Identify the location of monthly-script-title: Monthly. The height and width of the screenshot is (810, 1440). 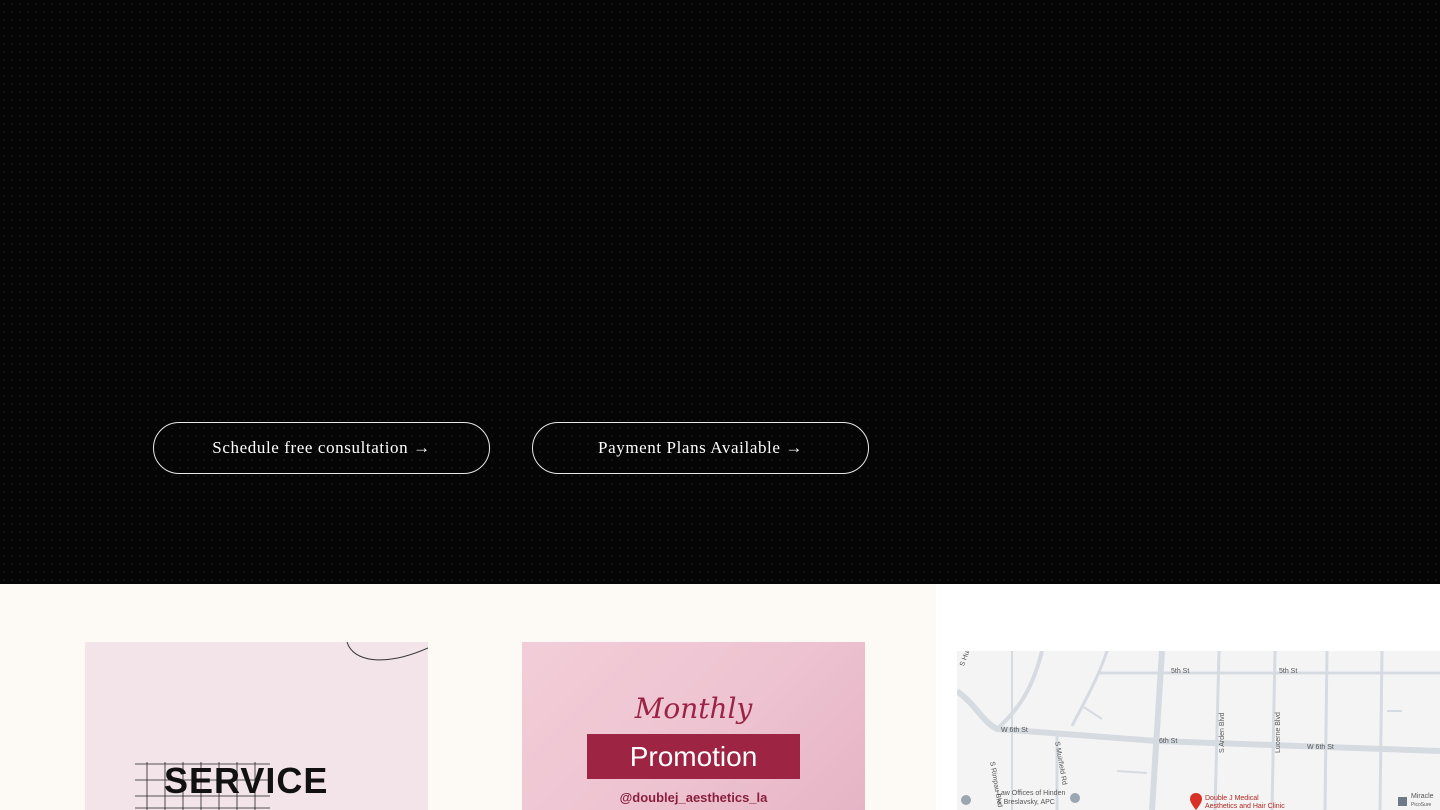
(693, 708).